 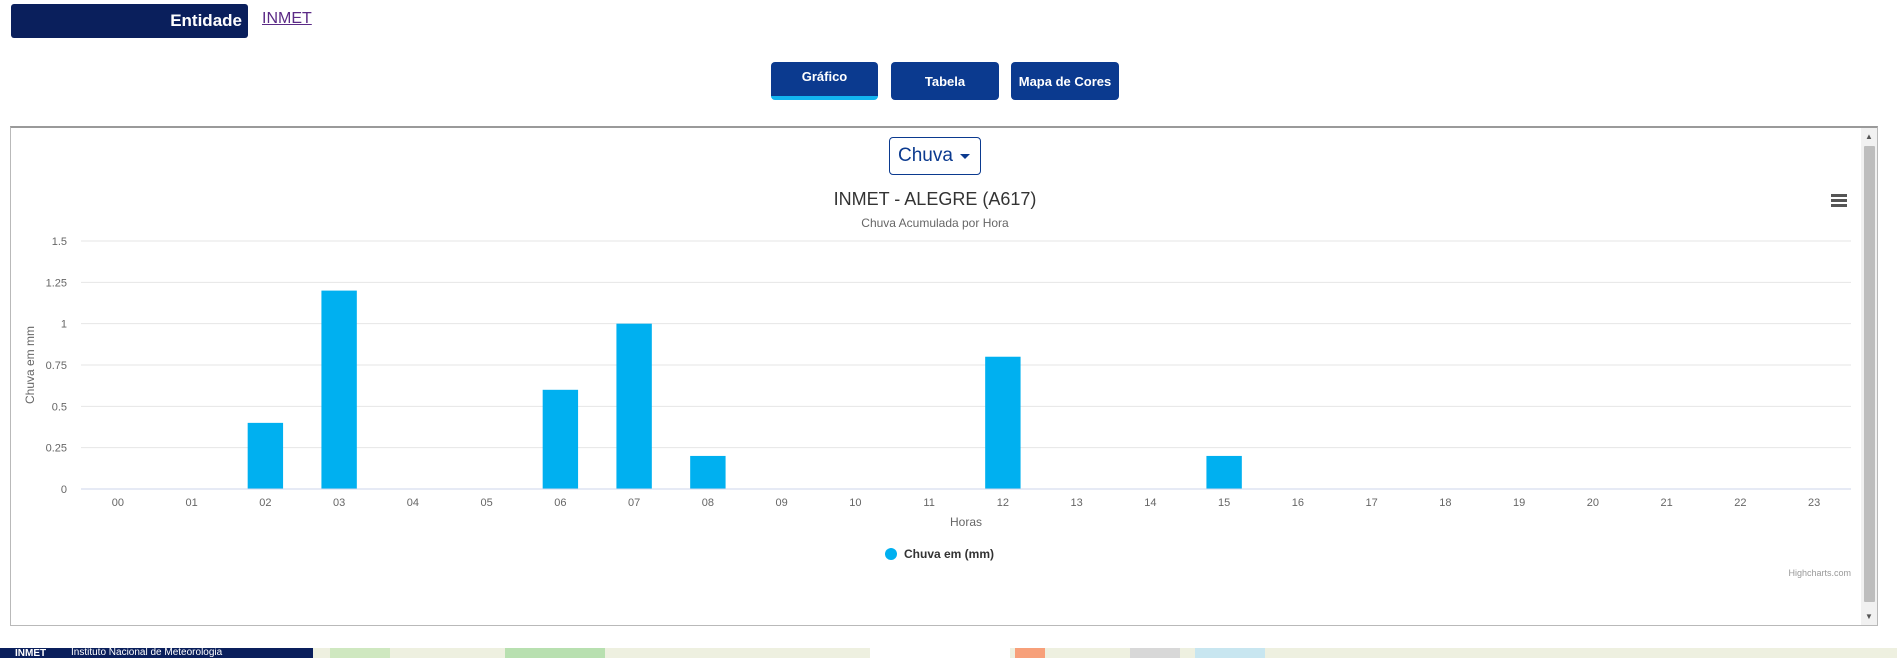 I want to click on legend-marker, so click(x=891, y=554).